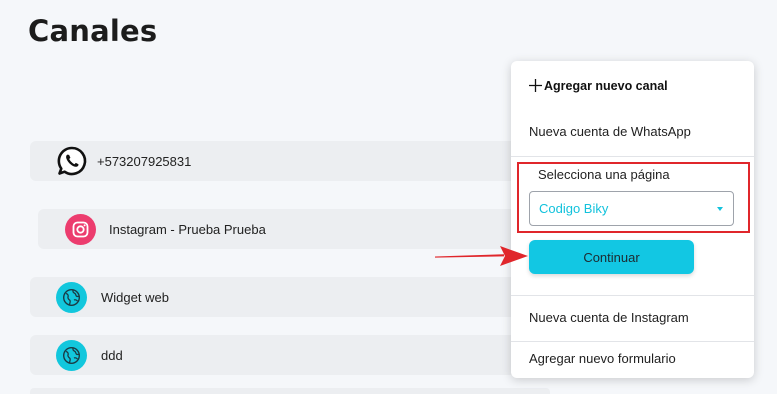 Image resolution: width=777 pixels, height=394 pixels. Describe the element at coordinates (290, 391) in the screenshot. I see `channel-row-partial` at that location.